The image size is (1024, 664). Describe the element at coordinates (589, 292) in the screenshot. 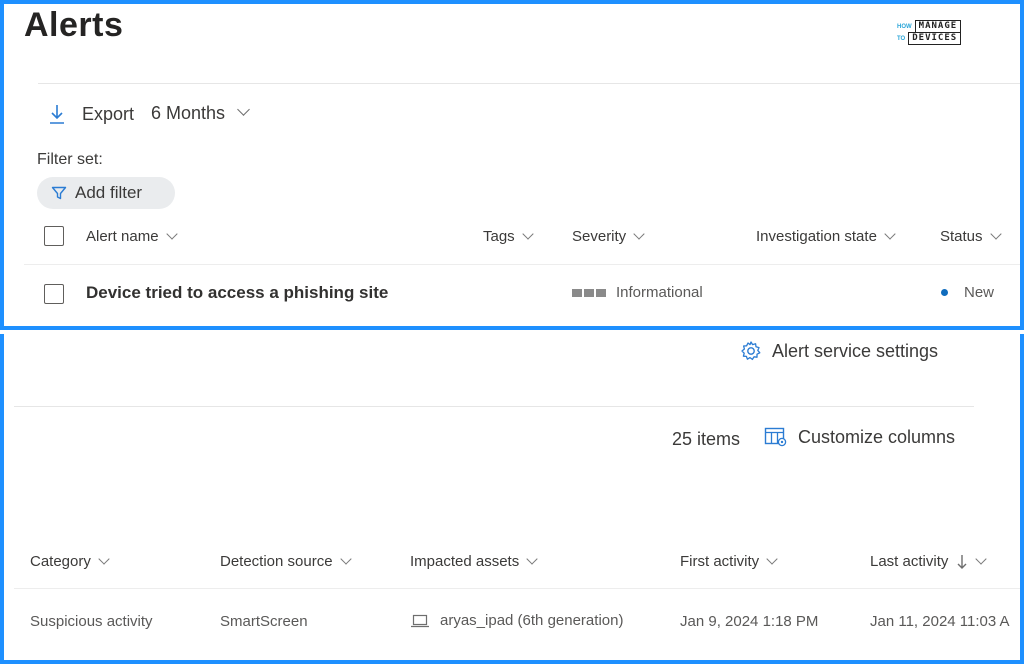

I see `severity-bars-icon` at that location.